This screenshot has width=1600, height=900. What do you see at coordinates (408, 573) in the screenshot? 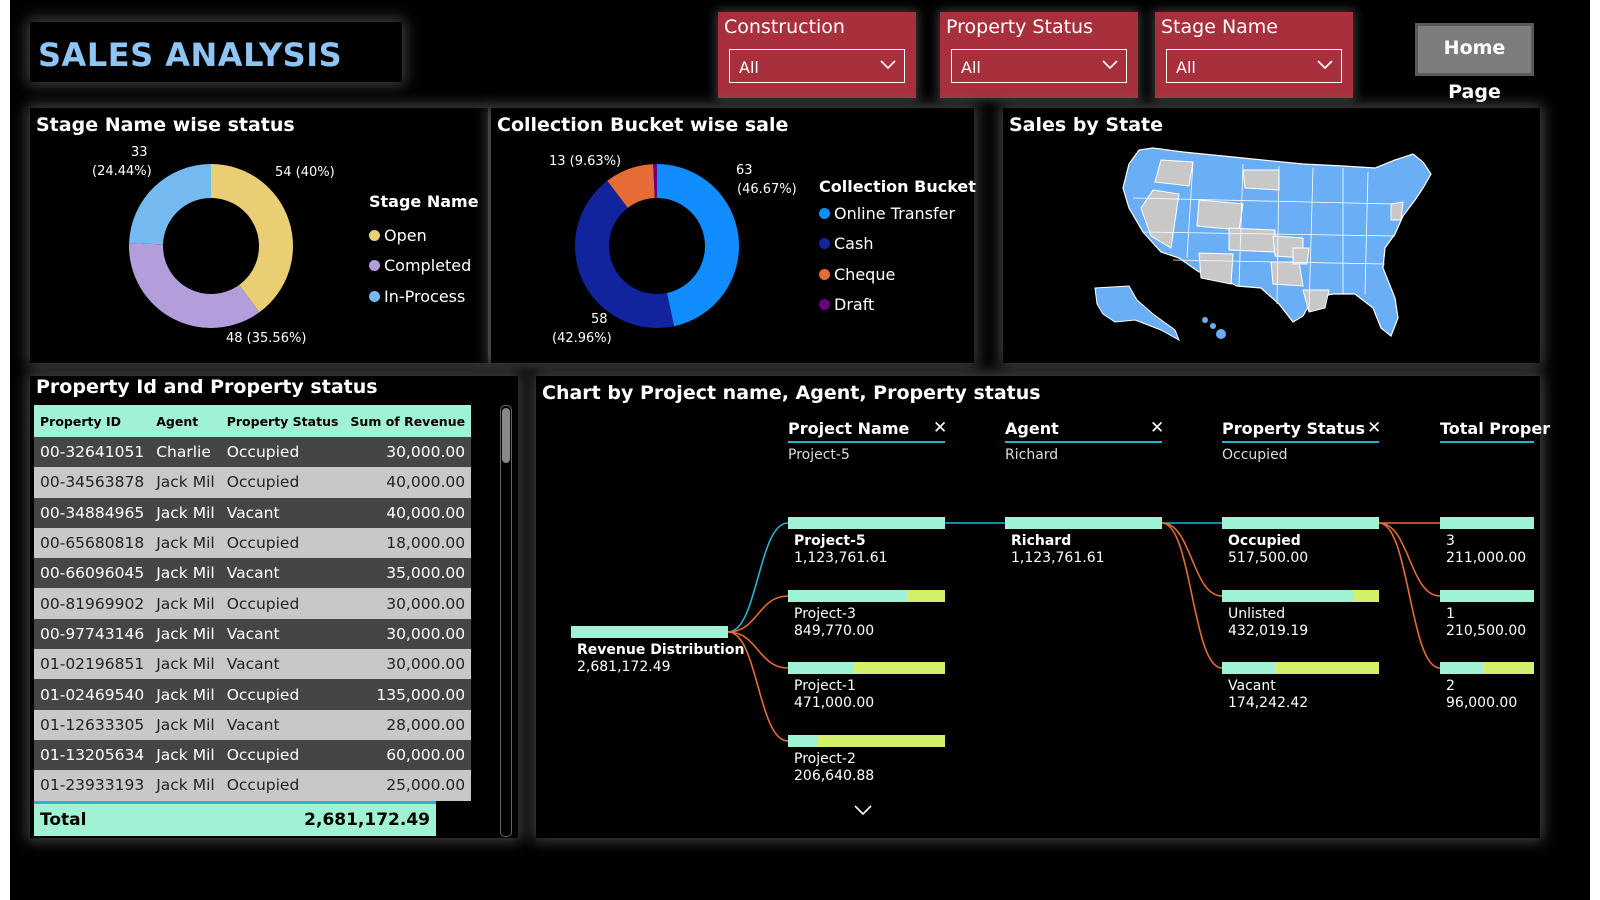
I see `table-cell: 35,000.00` at bounding box center [408, 573].